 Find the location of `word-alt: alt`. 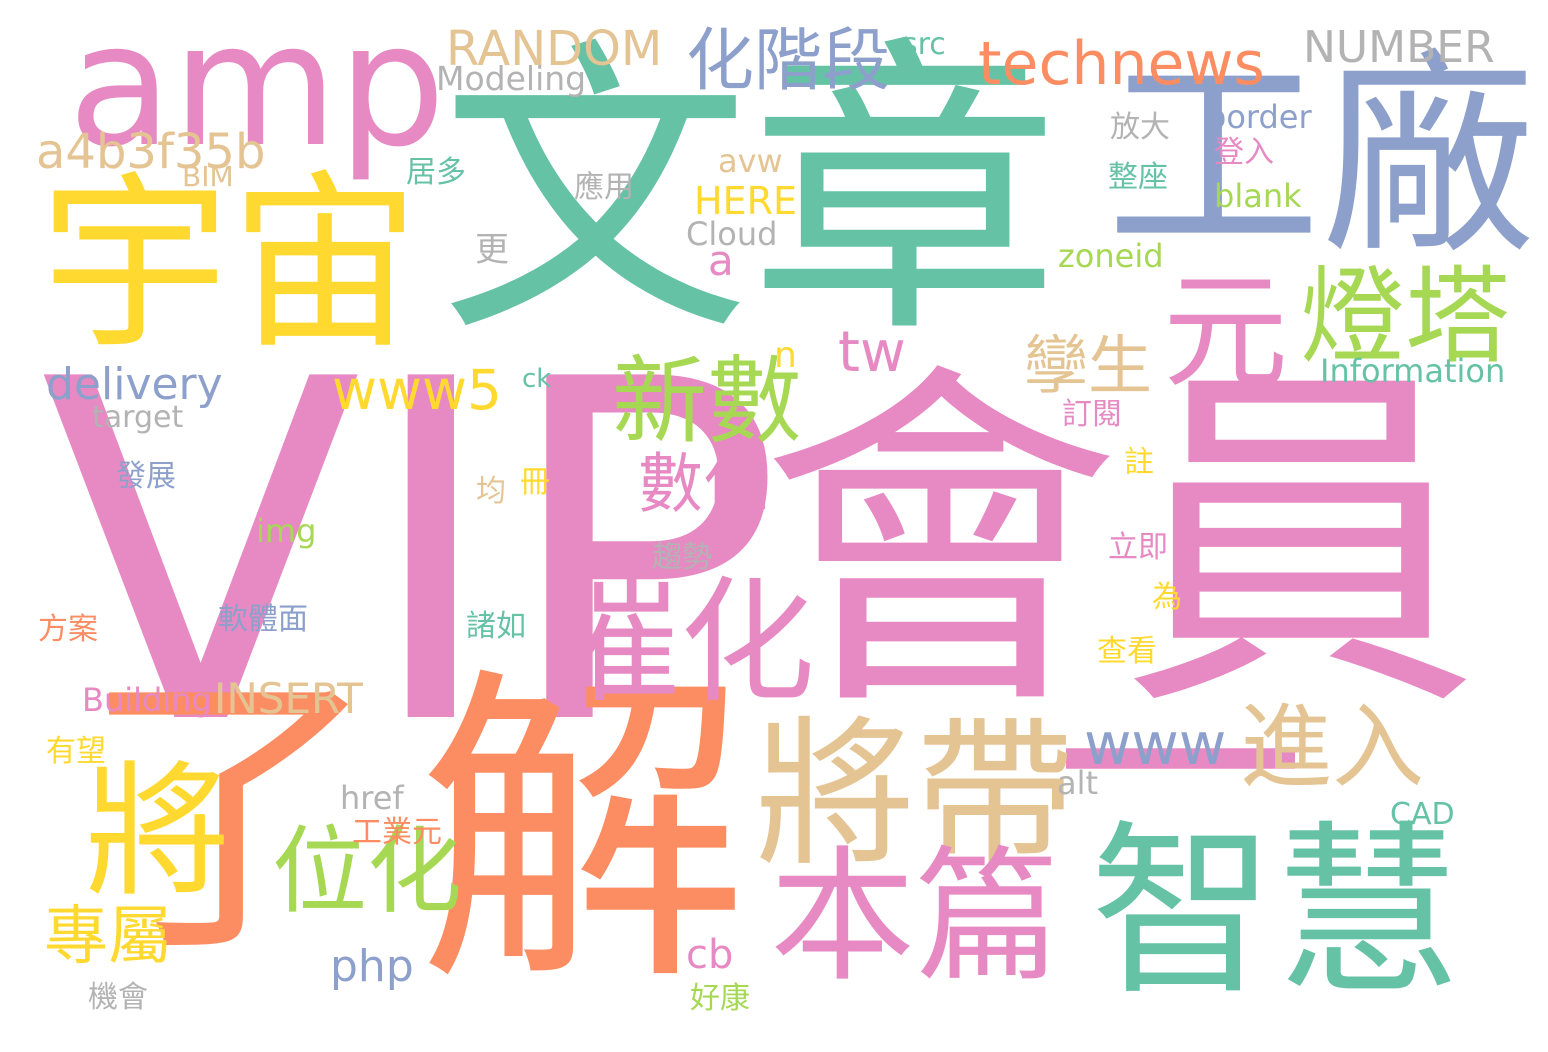

word-alt: alt is located at coordinates (1078, 783).